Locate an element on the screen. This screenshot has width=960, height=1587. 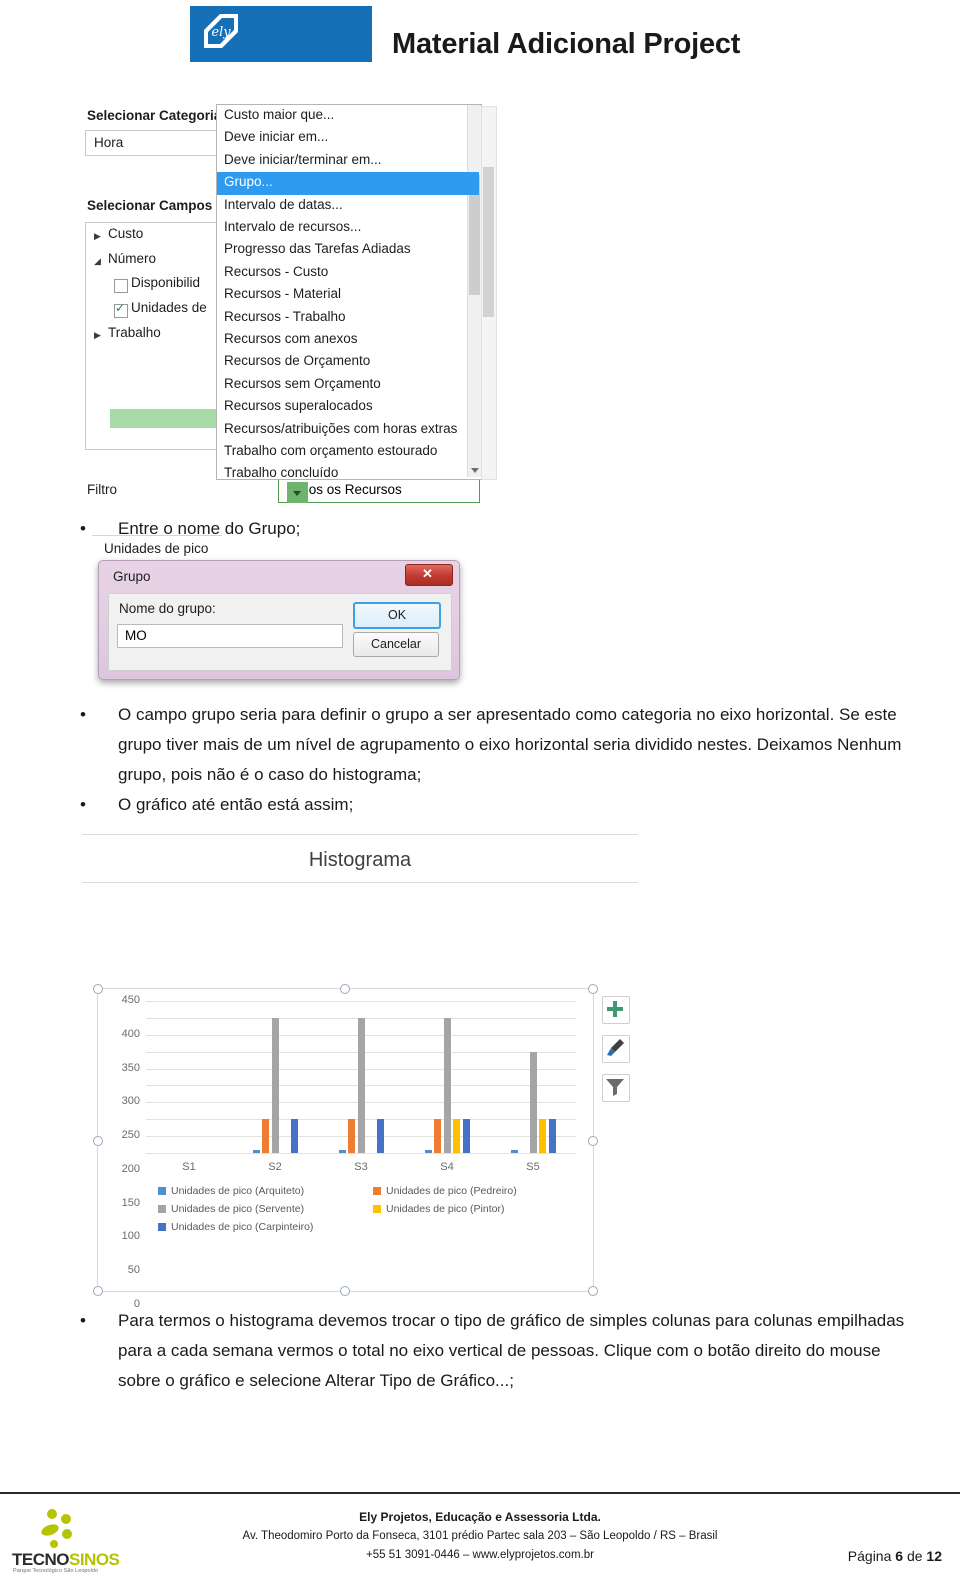
tree-item-custo: Custo is located at coordinates (125, 233).